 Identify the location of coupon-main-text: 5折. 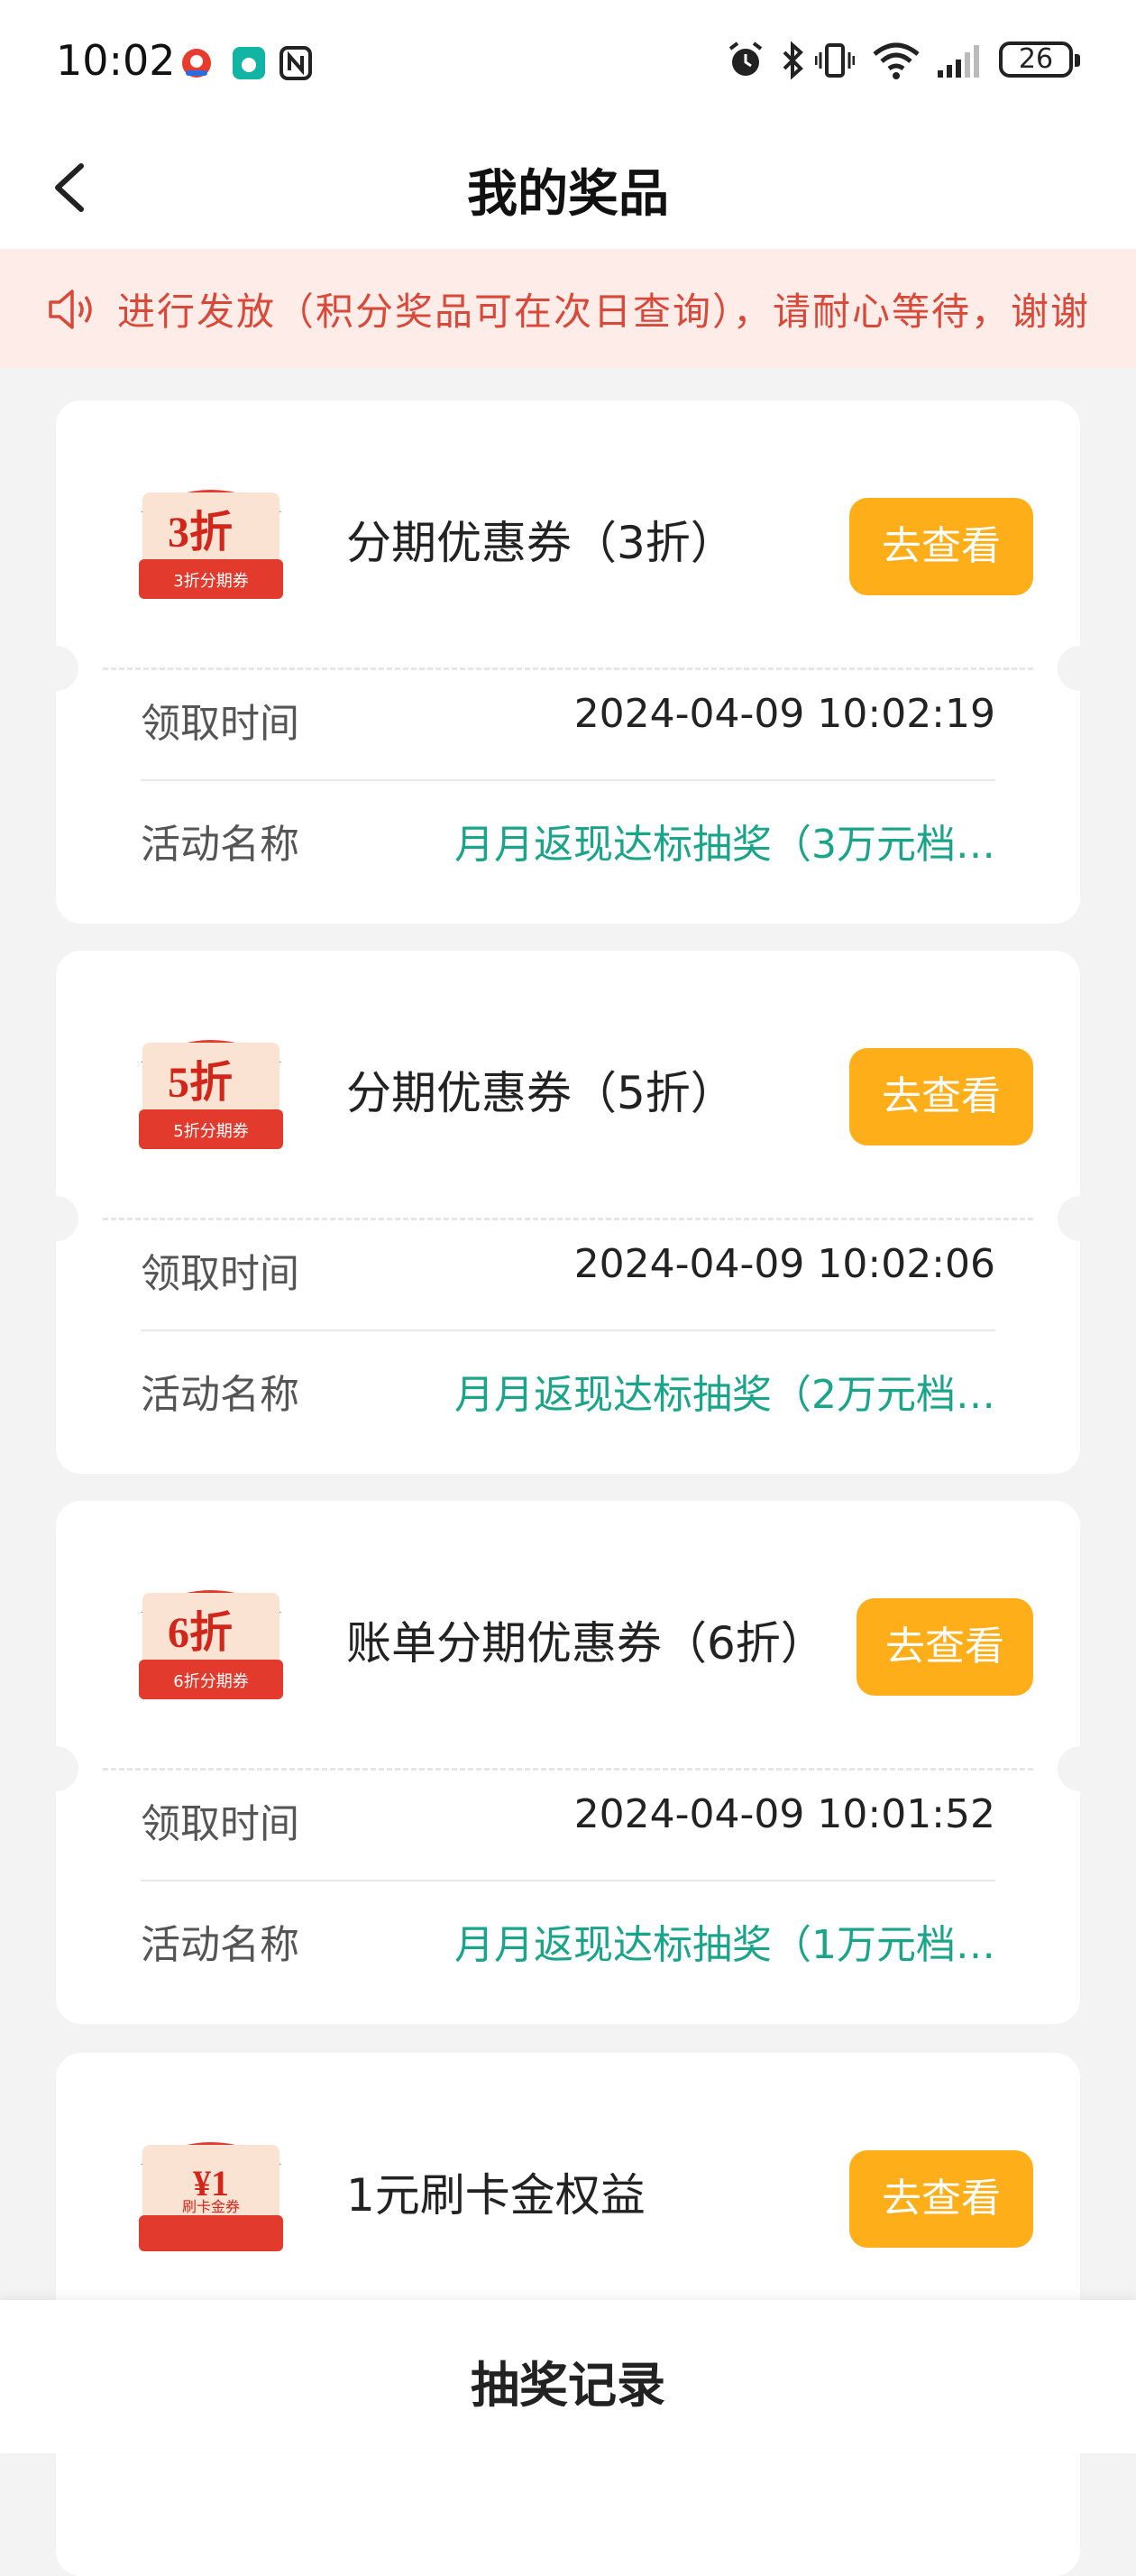
(200, 1083).